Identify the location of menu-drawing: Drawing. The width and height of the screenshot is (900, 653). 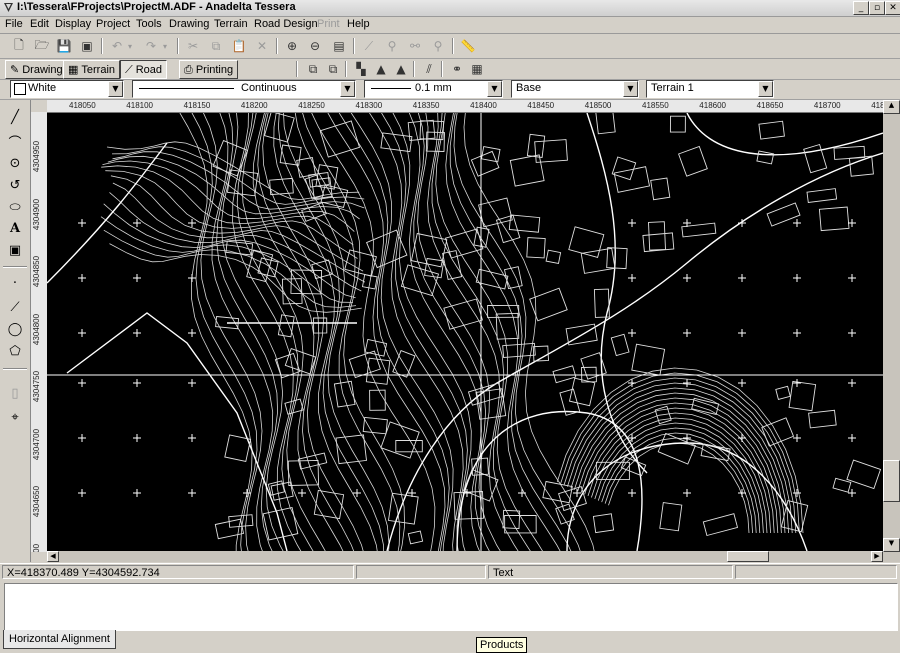
(189, 24).